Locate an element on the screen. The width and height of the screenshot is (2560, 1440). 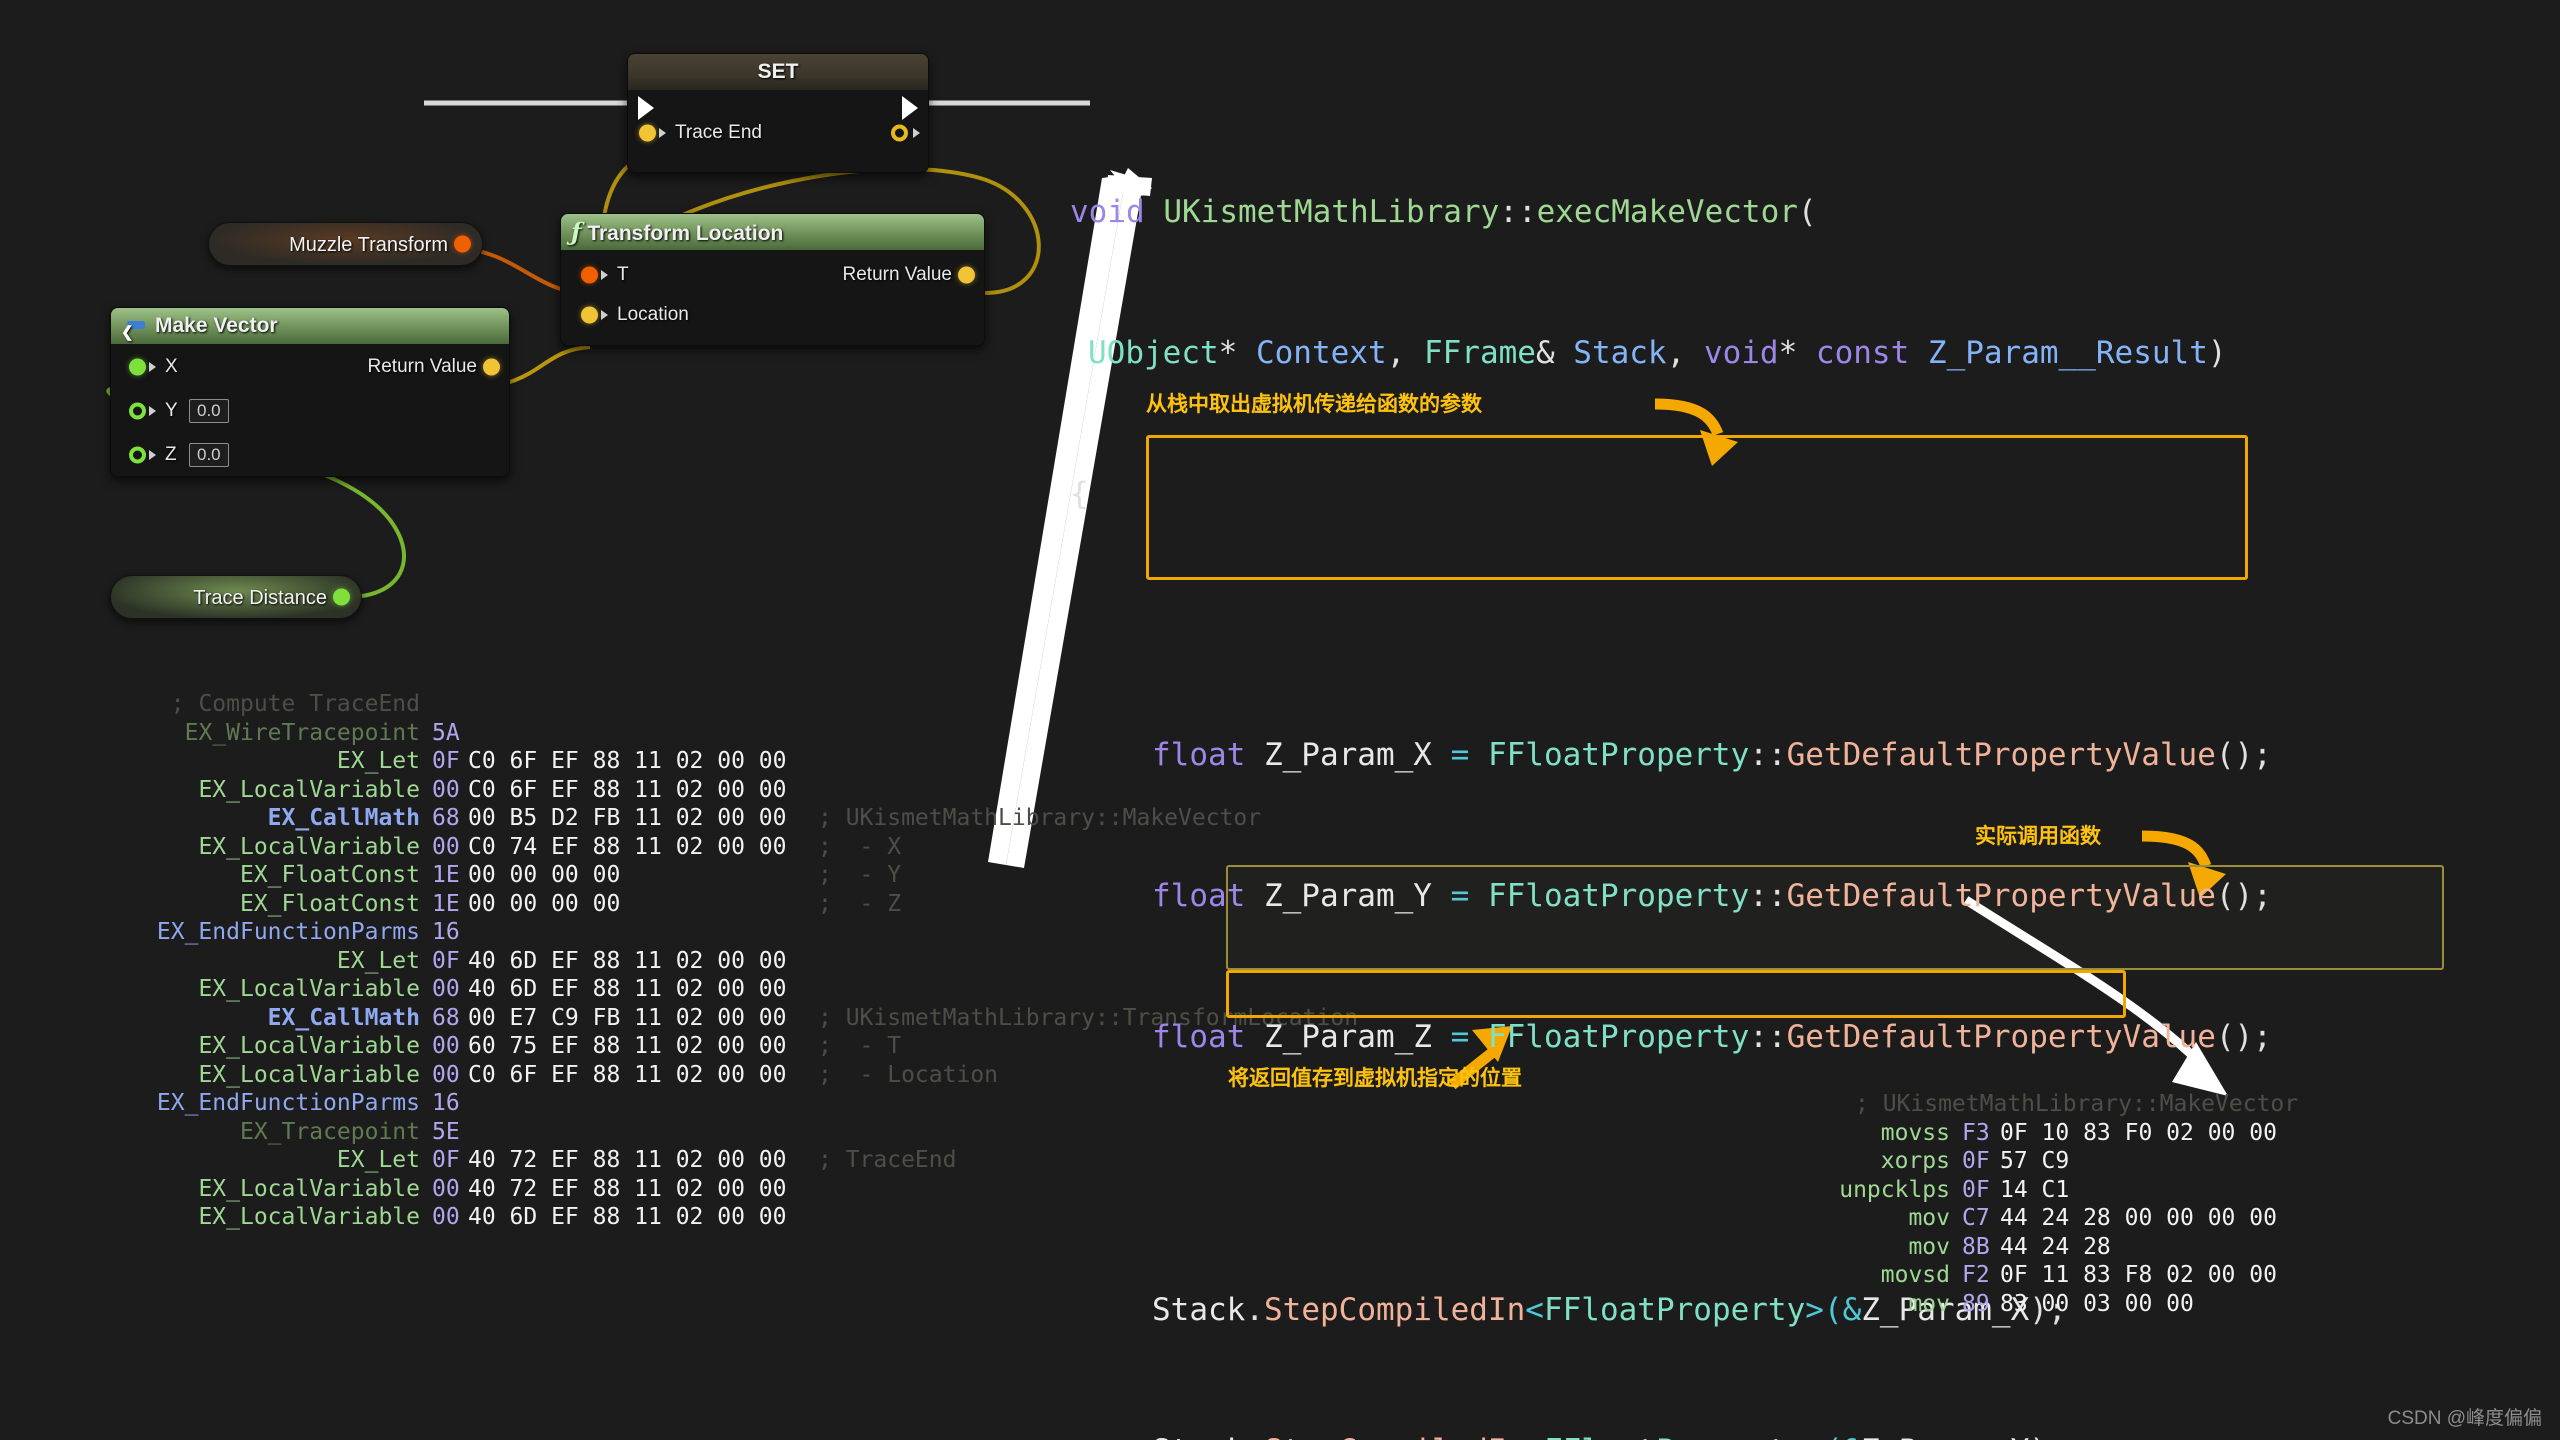
disasm-header: ; UKismetMathLibrary::MakeVector is located at coordinates (2077, 1104).